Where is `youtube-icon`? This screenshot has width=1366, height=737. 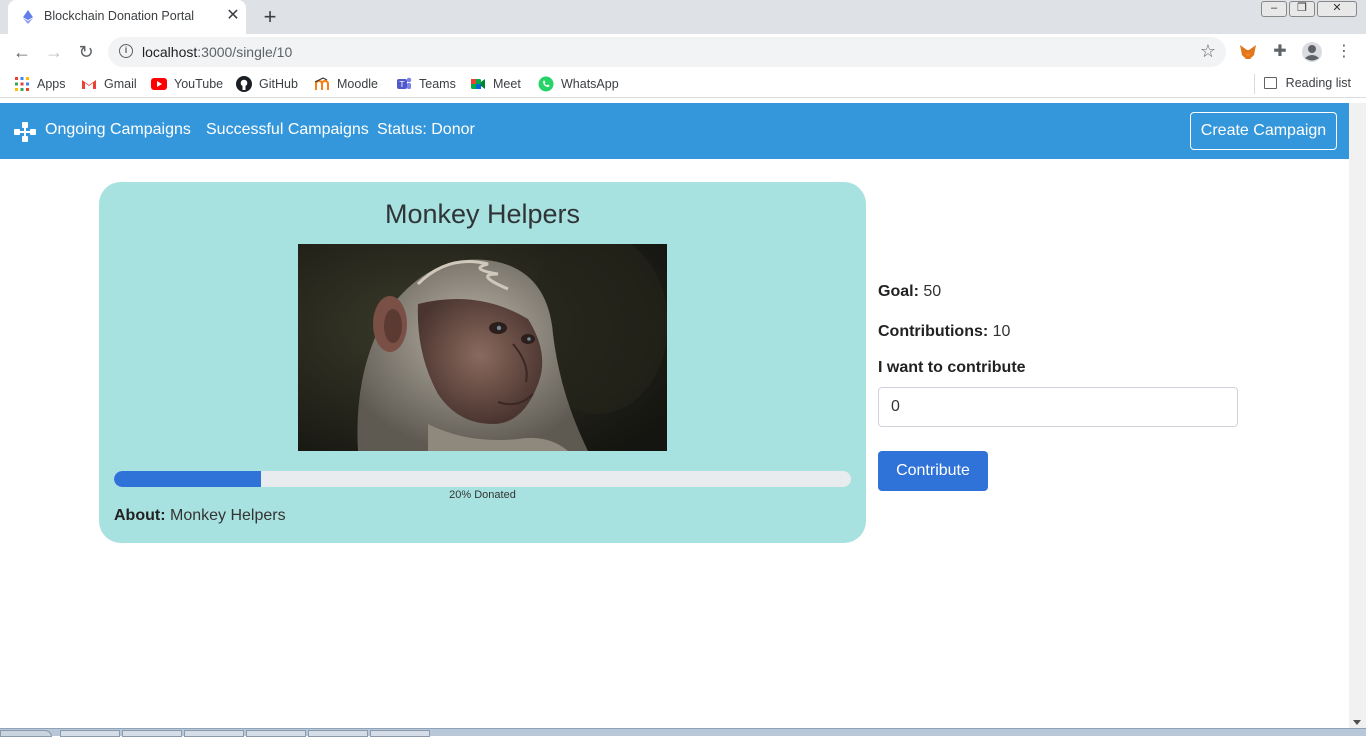 youtube-icon is located at coordinates (159, 84).